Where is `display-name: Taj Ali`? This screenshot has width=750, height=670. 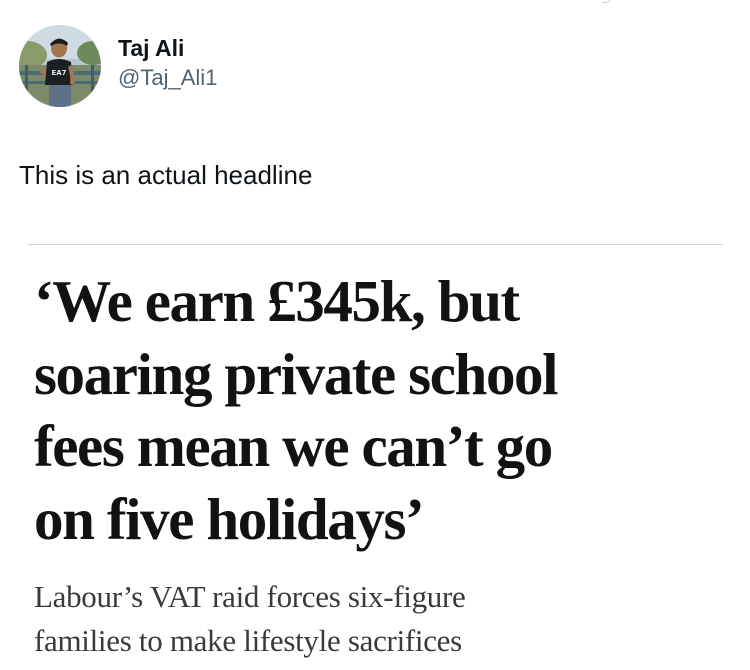 display-name: Taj Ali is located at coordinates (167, 48).